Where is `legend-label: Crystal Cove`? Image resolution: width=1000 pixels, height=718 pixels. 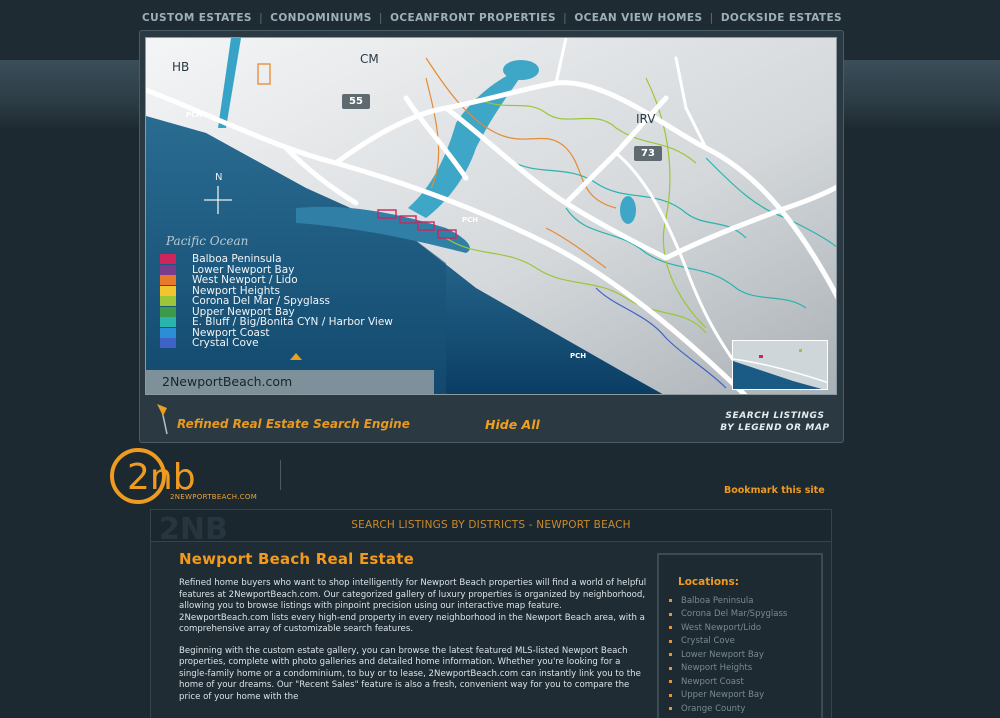 legend-label: Crystal Cove is located at coordinates (225, 343).